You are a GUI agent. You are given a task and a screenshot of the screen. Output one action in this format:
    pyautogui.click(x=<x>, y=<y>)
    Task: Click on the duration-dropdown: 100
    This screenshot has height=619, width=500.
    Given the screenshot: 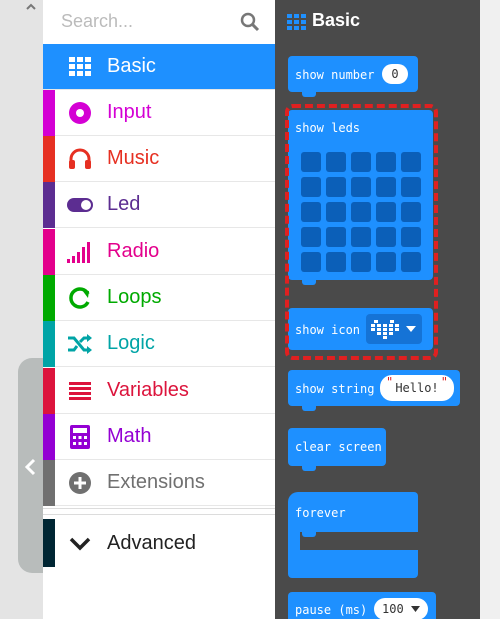 What is the action you would take?
    pyautogui.click(x=401, y=608)
    